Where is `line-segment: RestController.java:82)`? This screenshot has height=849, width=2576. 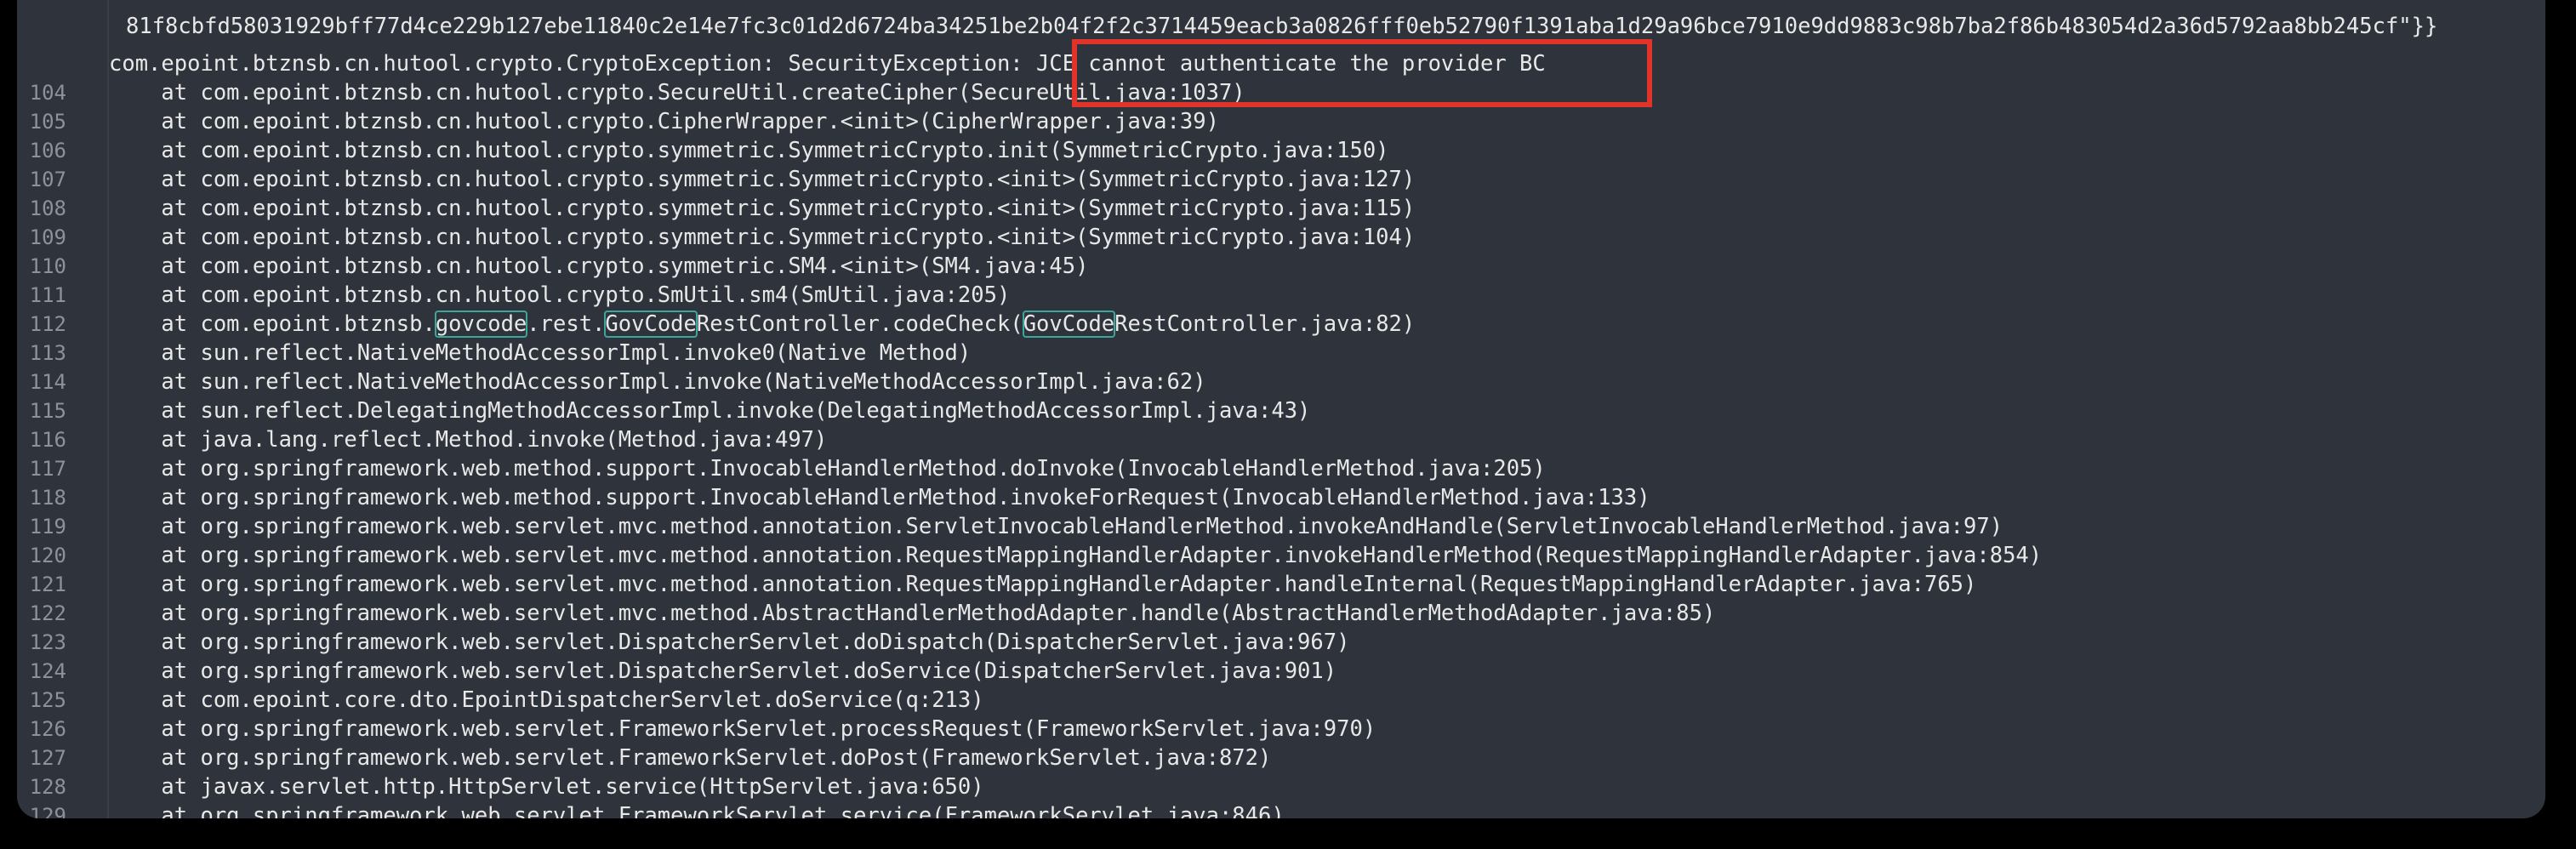
line-segment: RestController.java:82) is located at coordinates (1265, 324).